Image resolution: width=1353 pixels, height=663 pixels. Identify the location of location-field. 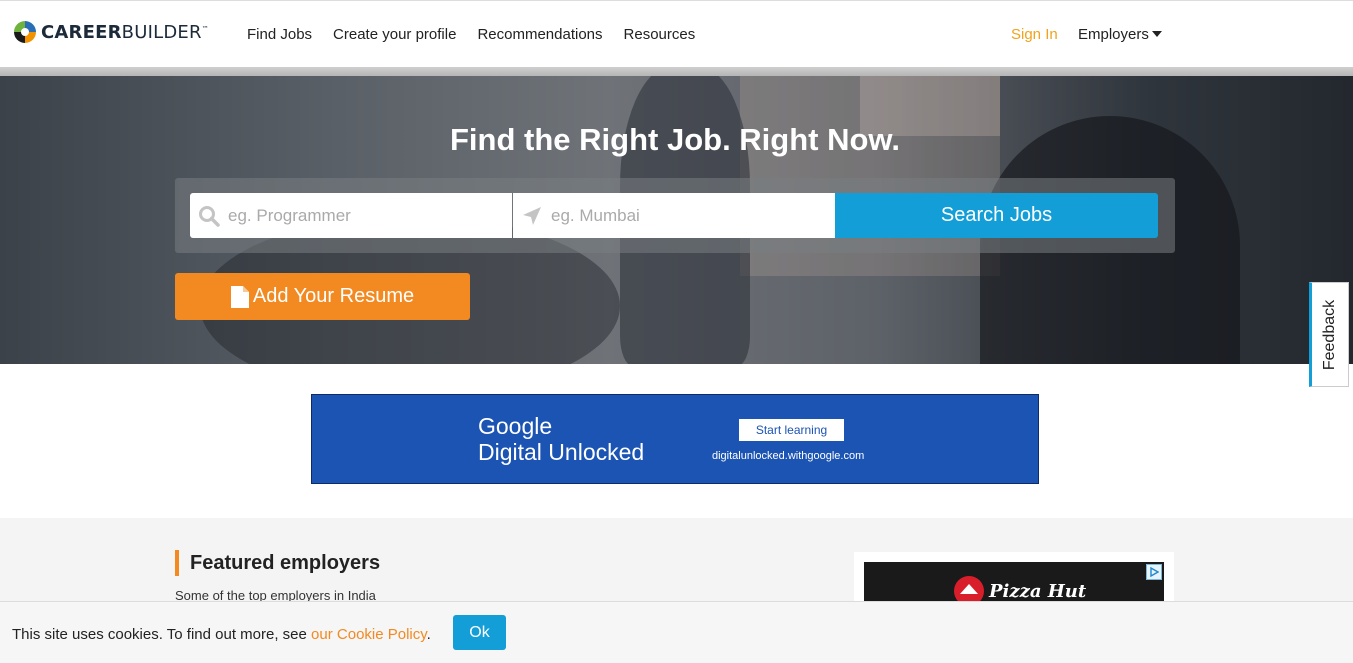
(674, 215).